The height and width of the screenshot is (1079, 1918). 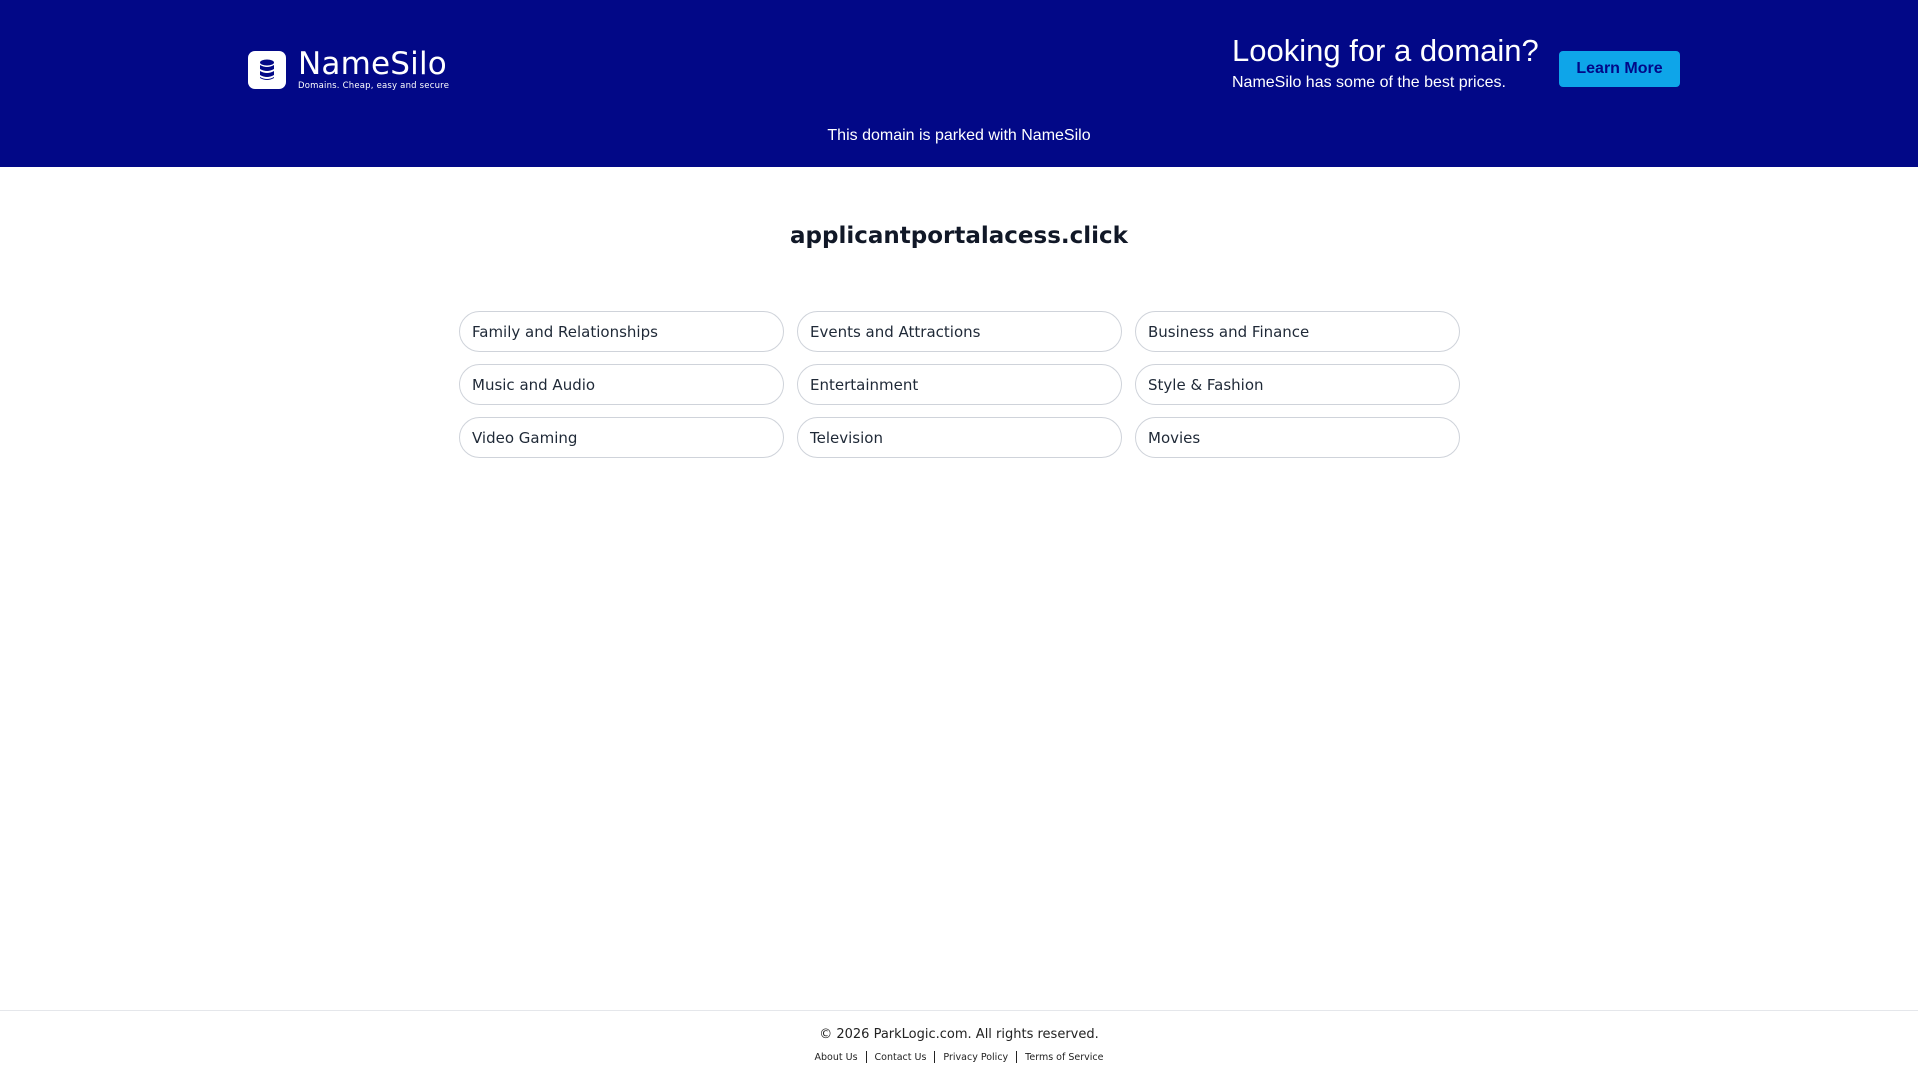 I want to click on promo-subtitle: NameSilo has some of the best prices., so click(x=1369, y=82).